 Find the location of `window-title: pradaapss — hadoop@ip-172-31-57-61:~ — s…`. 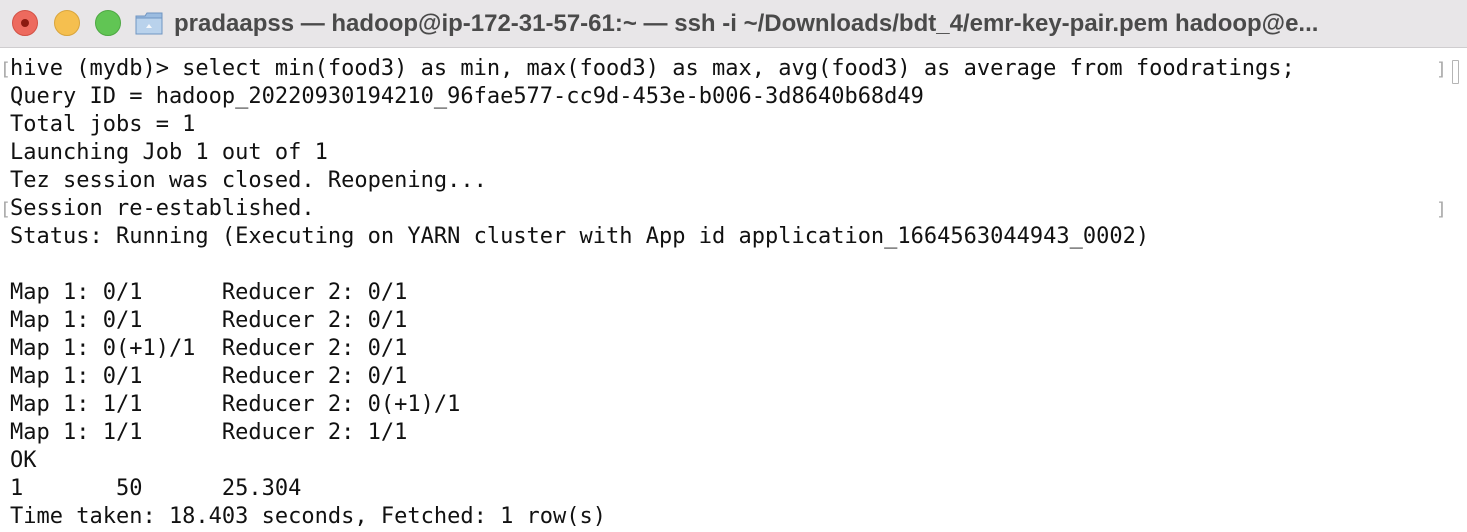

window-title: pradaapss — hadoop@ip-172-31-57-61:~ — s… is located at coordinates (746, 23).